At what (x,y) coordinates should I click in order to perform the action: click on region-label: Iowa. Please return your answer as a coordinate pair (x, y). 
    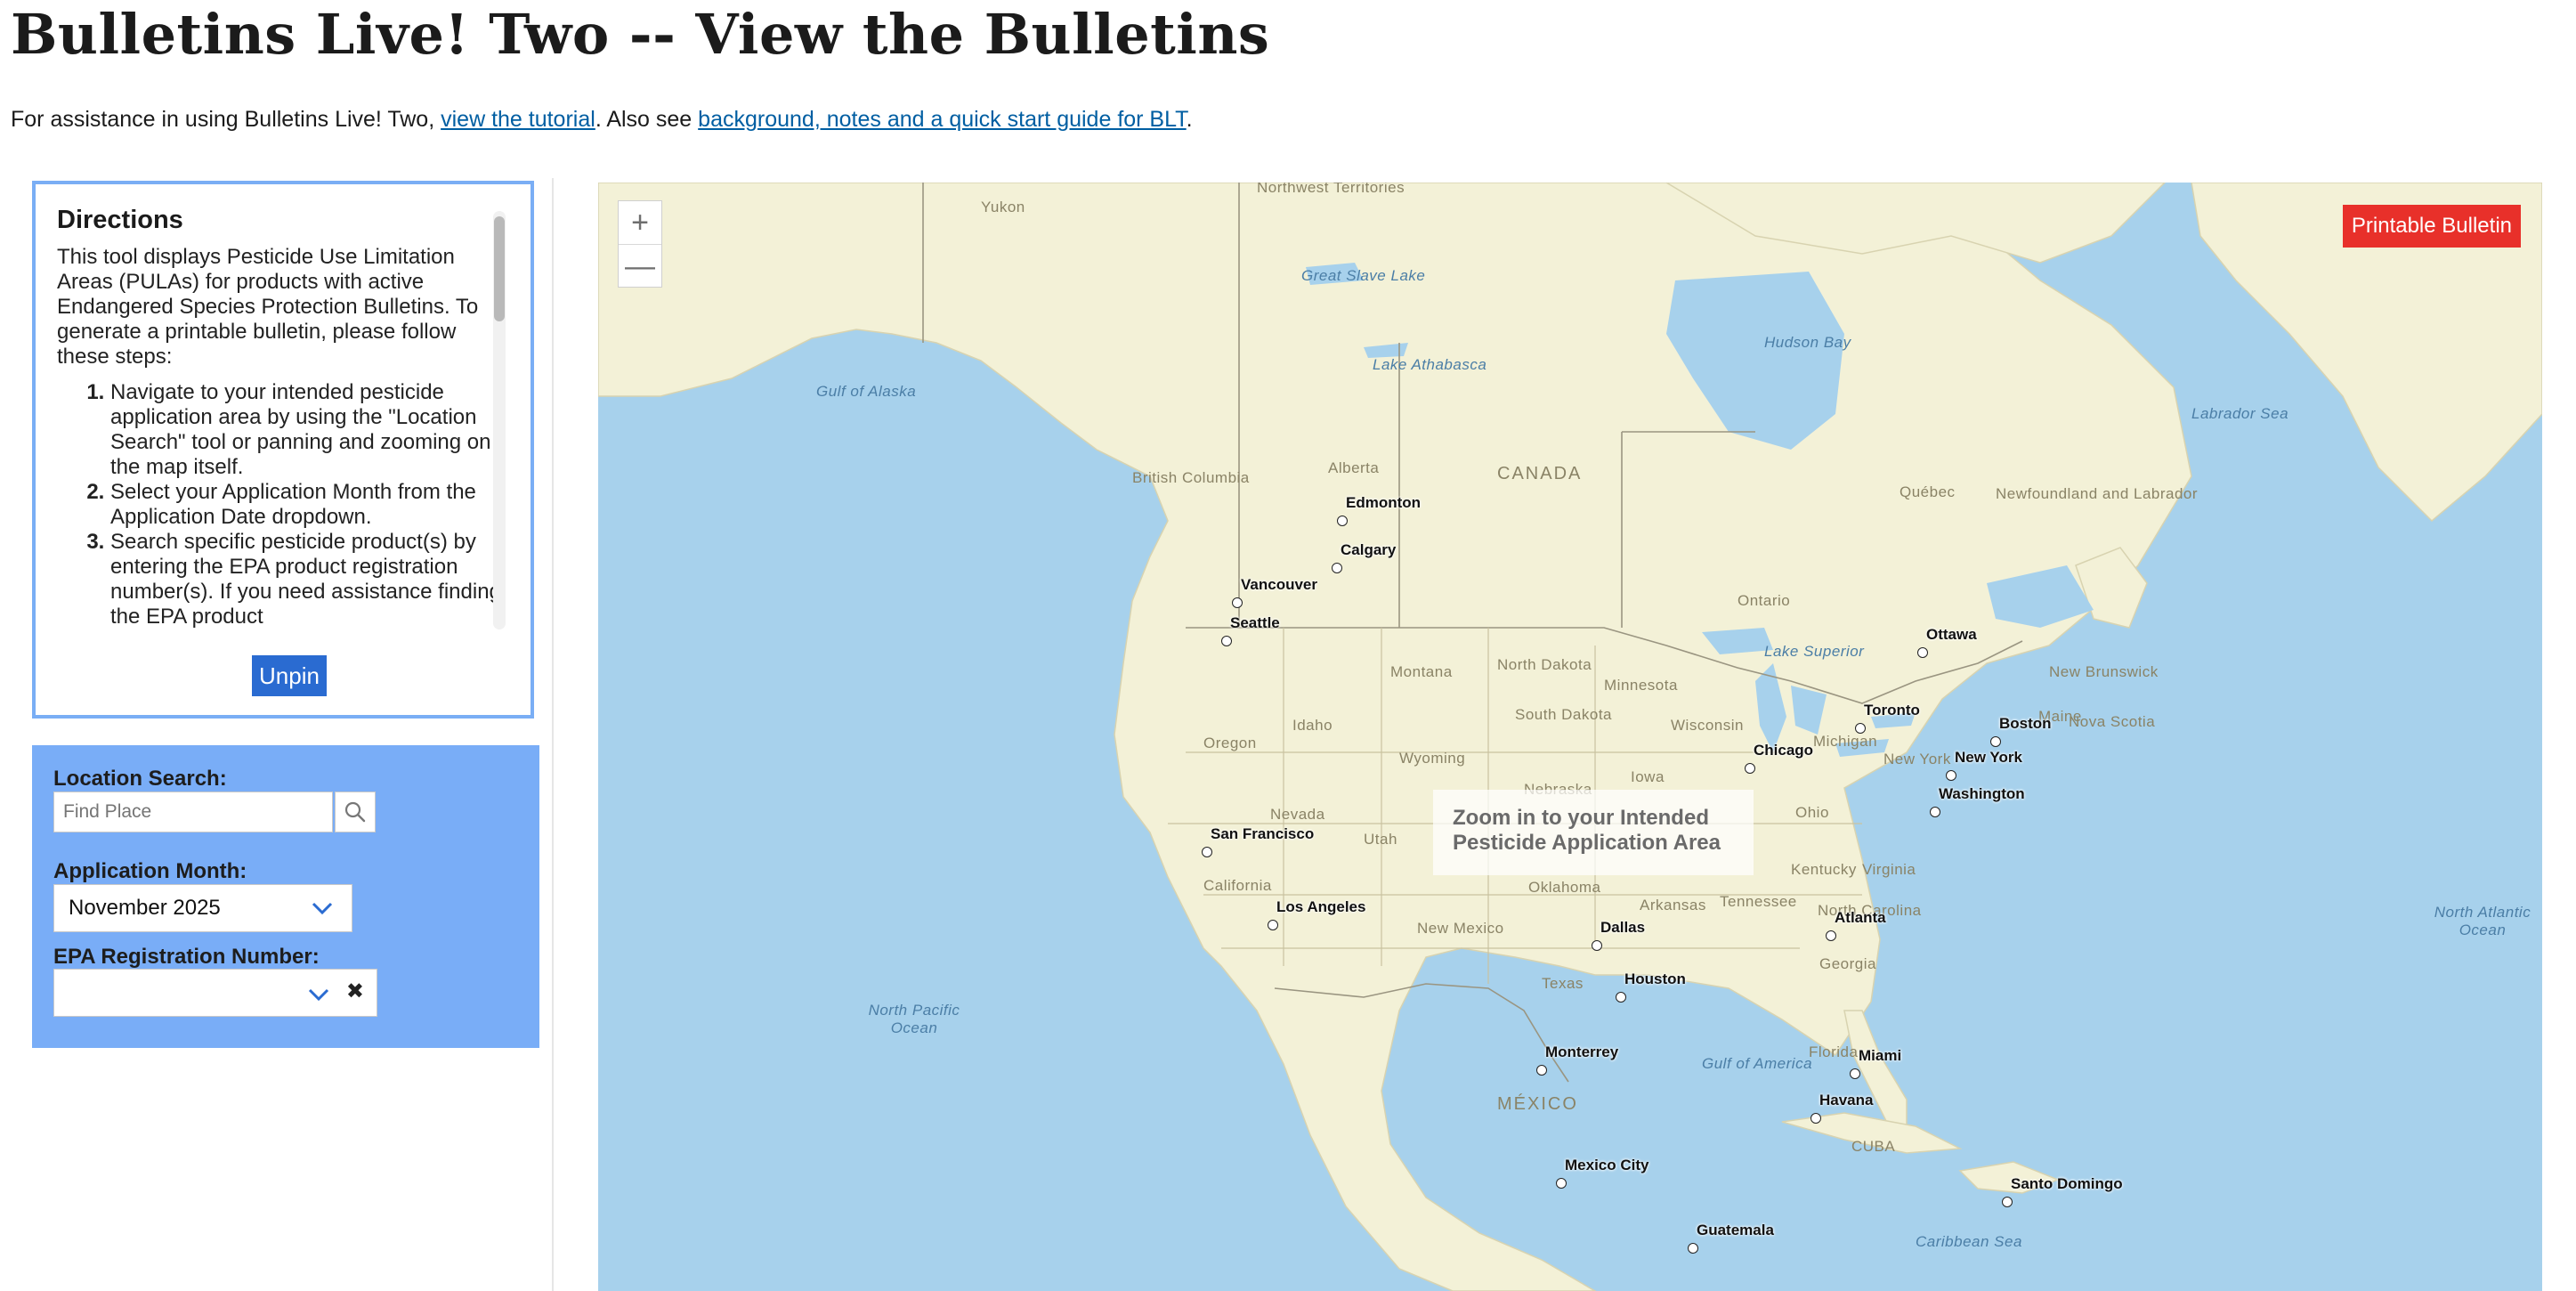
    Looking at the image, I should click on (1648, 776).